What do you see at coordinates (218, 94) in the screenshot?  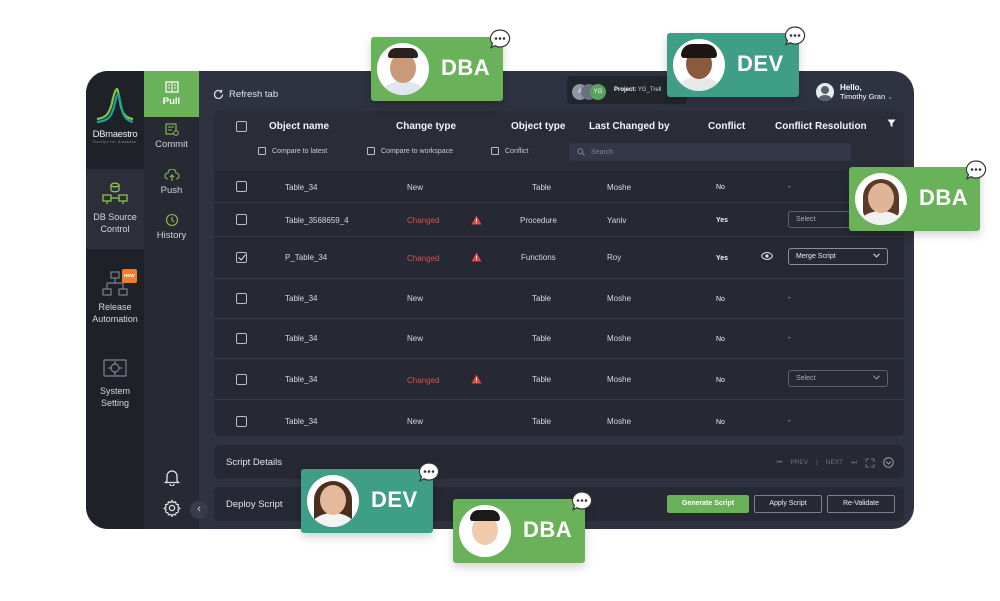 I see `refresh-icon` at bounding box center [218, 94].